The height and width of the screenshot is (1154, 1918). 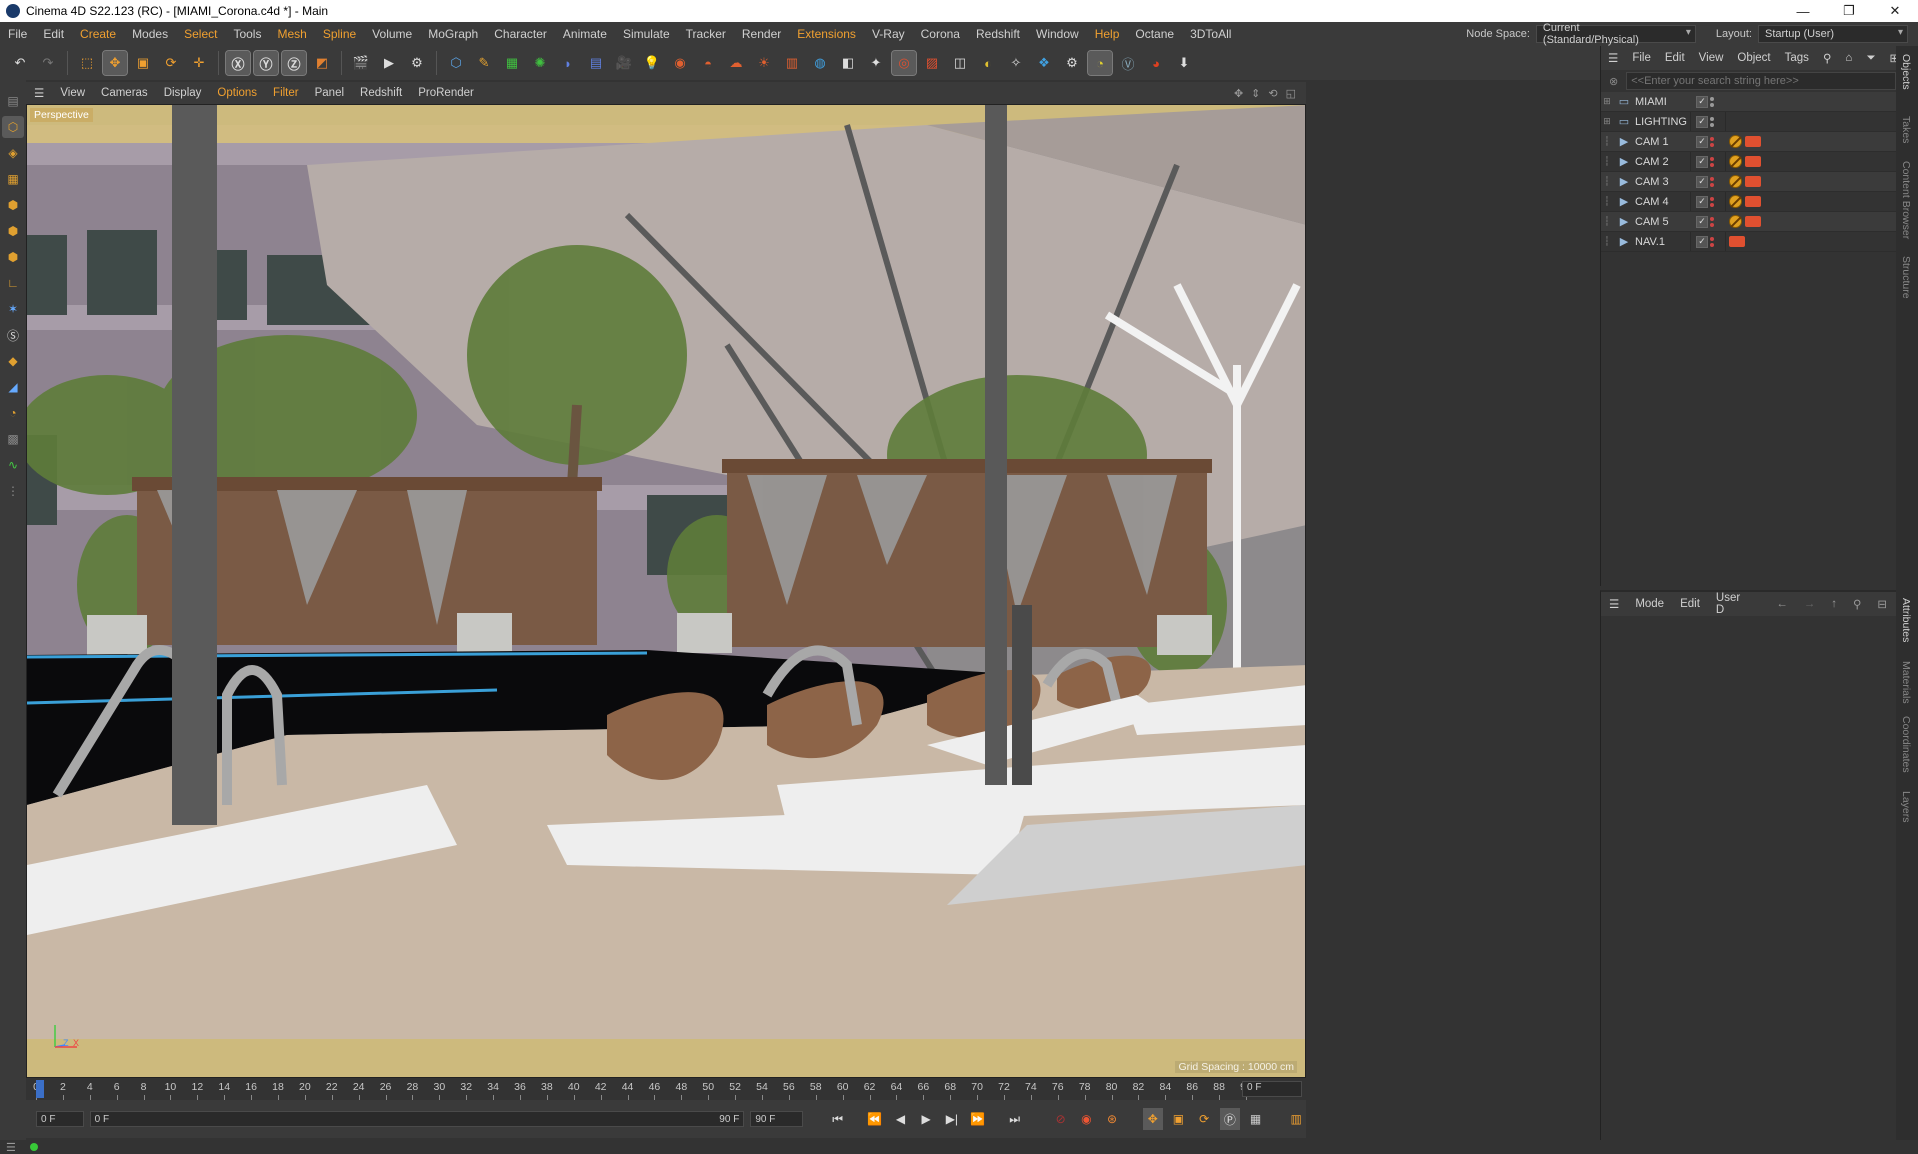 I want to click on vray-logo-icon: Ⓥ, so click(x=1128, y=63).